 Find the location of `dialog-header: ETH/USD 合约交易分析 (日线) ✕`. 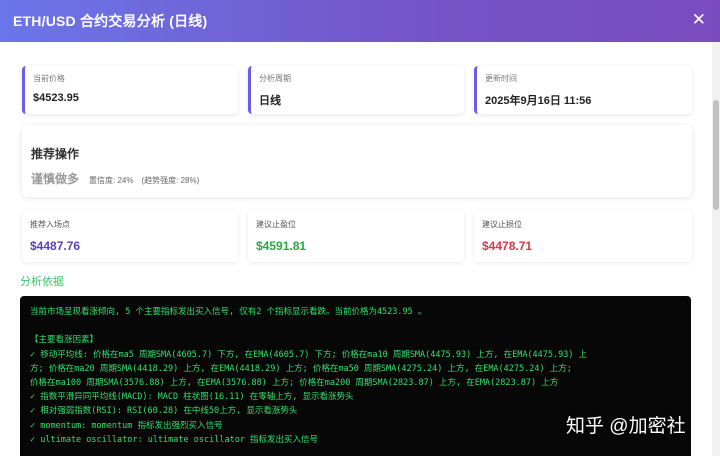

dialog-header: ETH/USD 合约交易分析 (日线) ✕ is located at coordinates (360, 21).